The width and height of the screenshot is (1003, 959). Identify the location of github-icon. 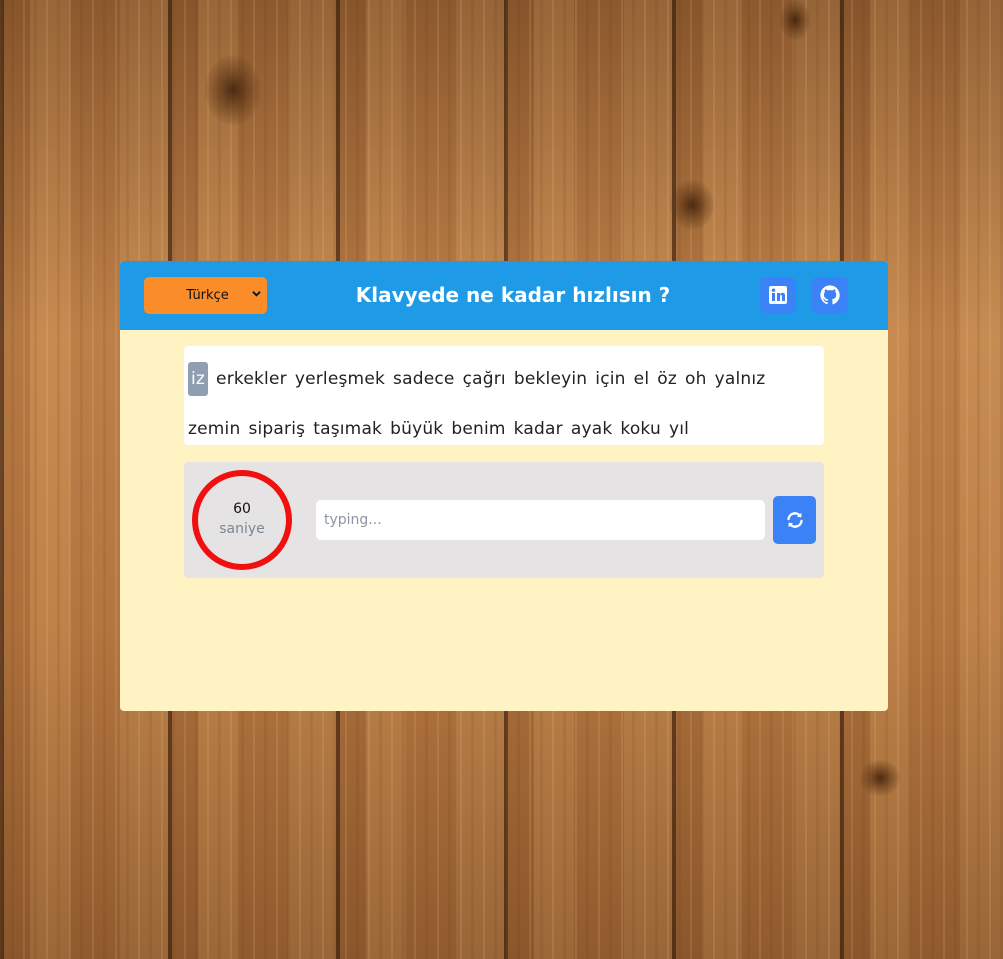
(830, 295).